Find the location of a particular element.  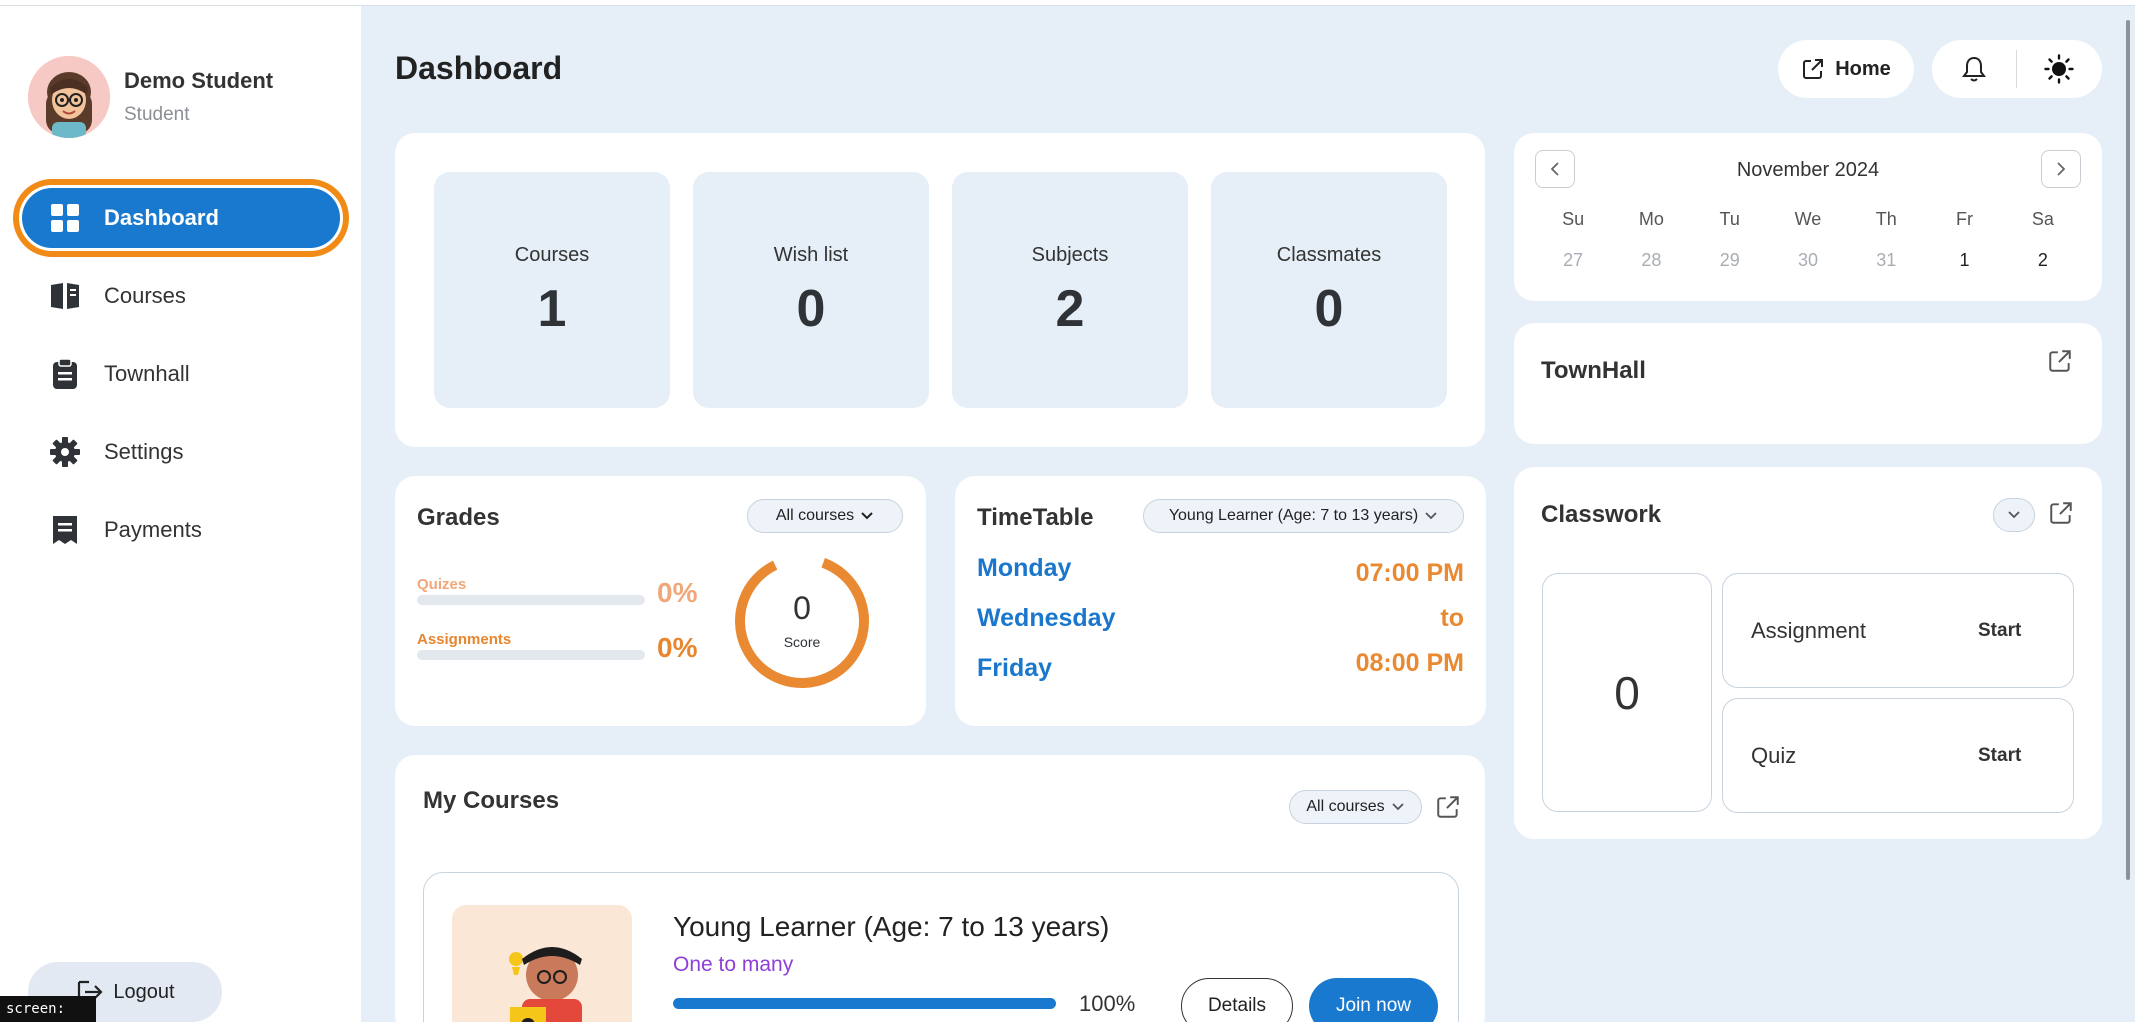

details-button: Details is located at coordinates (1237, 1000).